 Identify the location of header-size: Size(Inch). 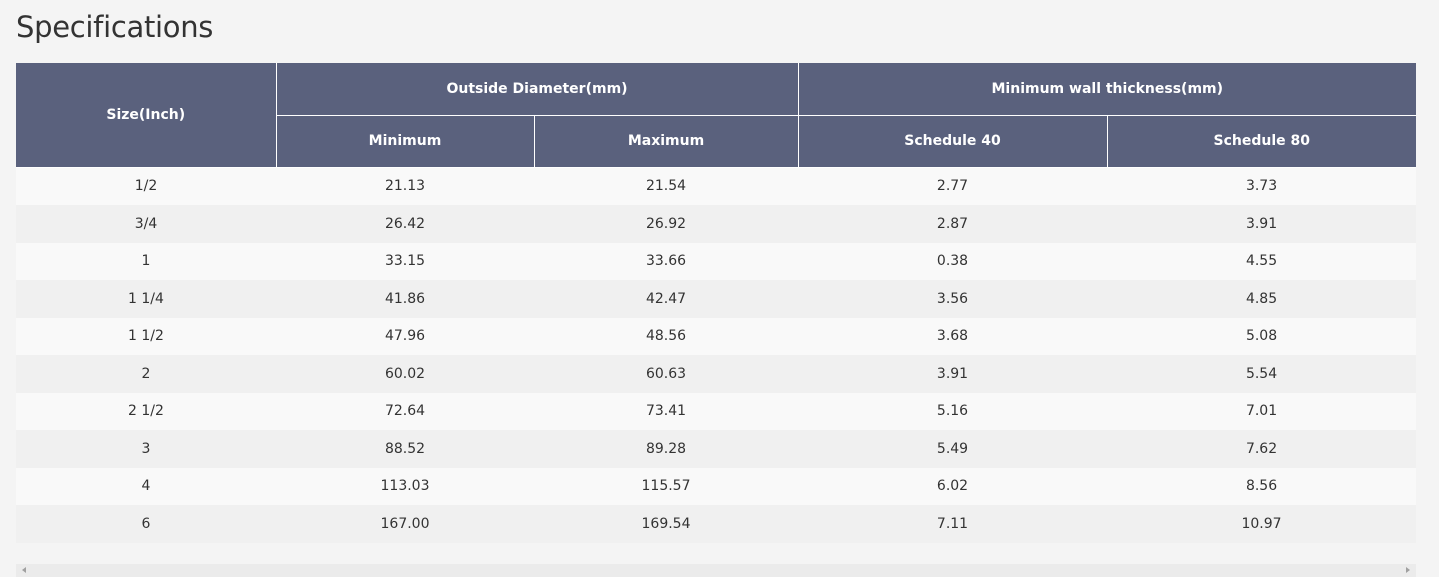
(146, 115).